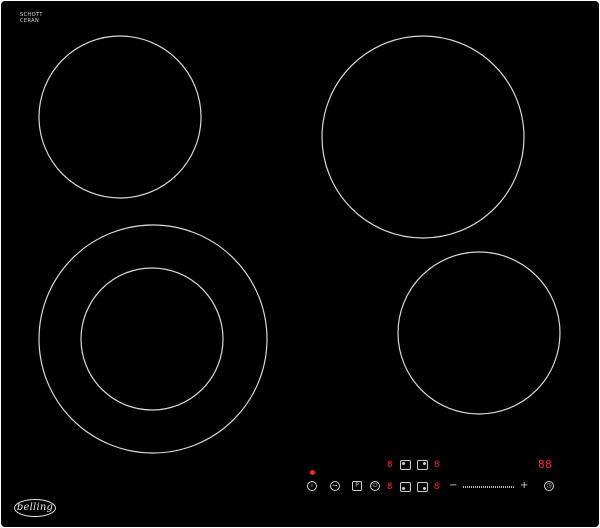  I want to click on boost-icon: P, so click(357, 486).